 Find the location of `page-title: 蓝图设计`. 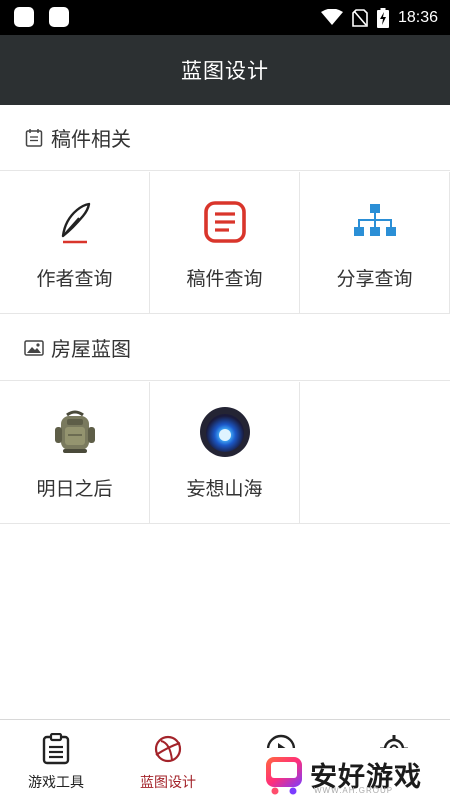

page-title: 蓝图设计 is located at coordinates (225, 71).